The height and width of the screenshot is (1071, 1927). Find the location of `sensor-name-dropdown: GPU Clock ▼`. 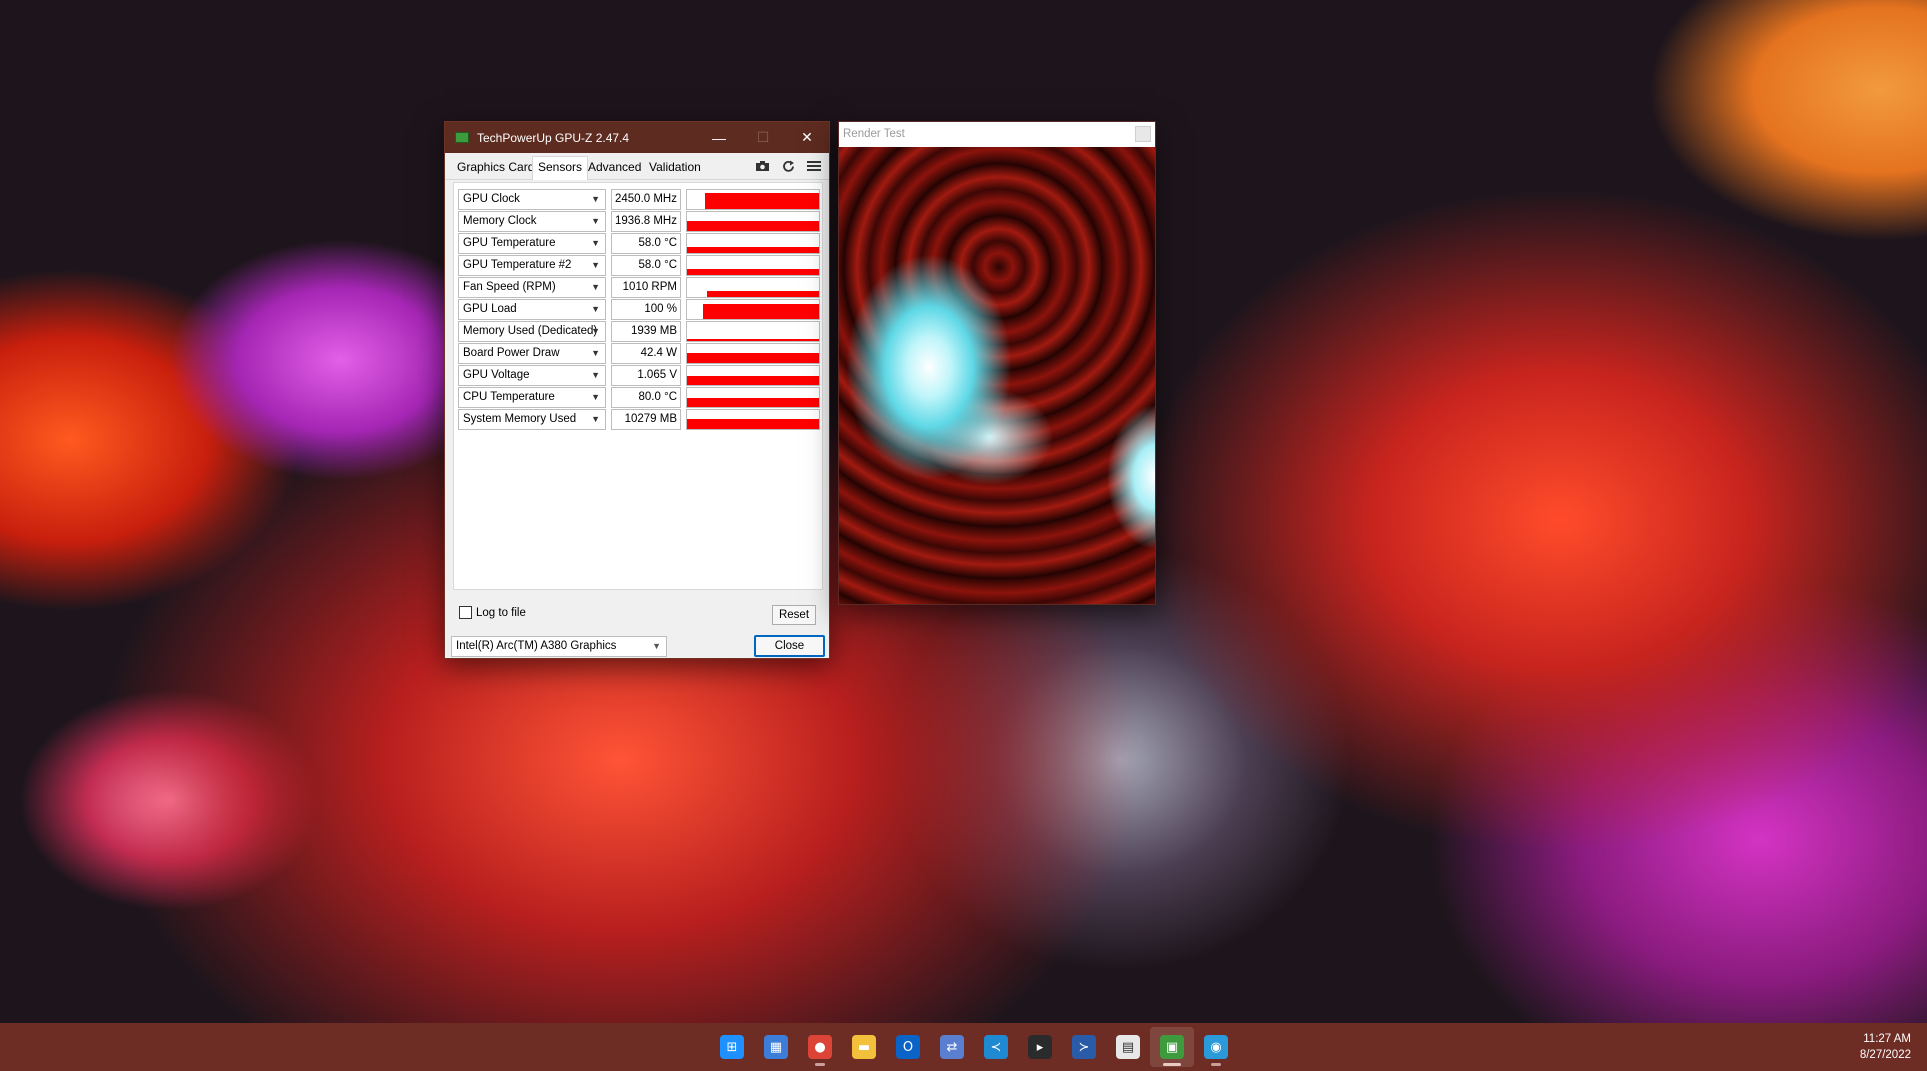

sensor-name-dropdown: GPU Clock ▼ is located at coordinates (532, 199).